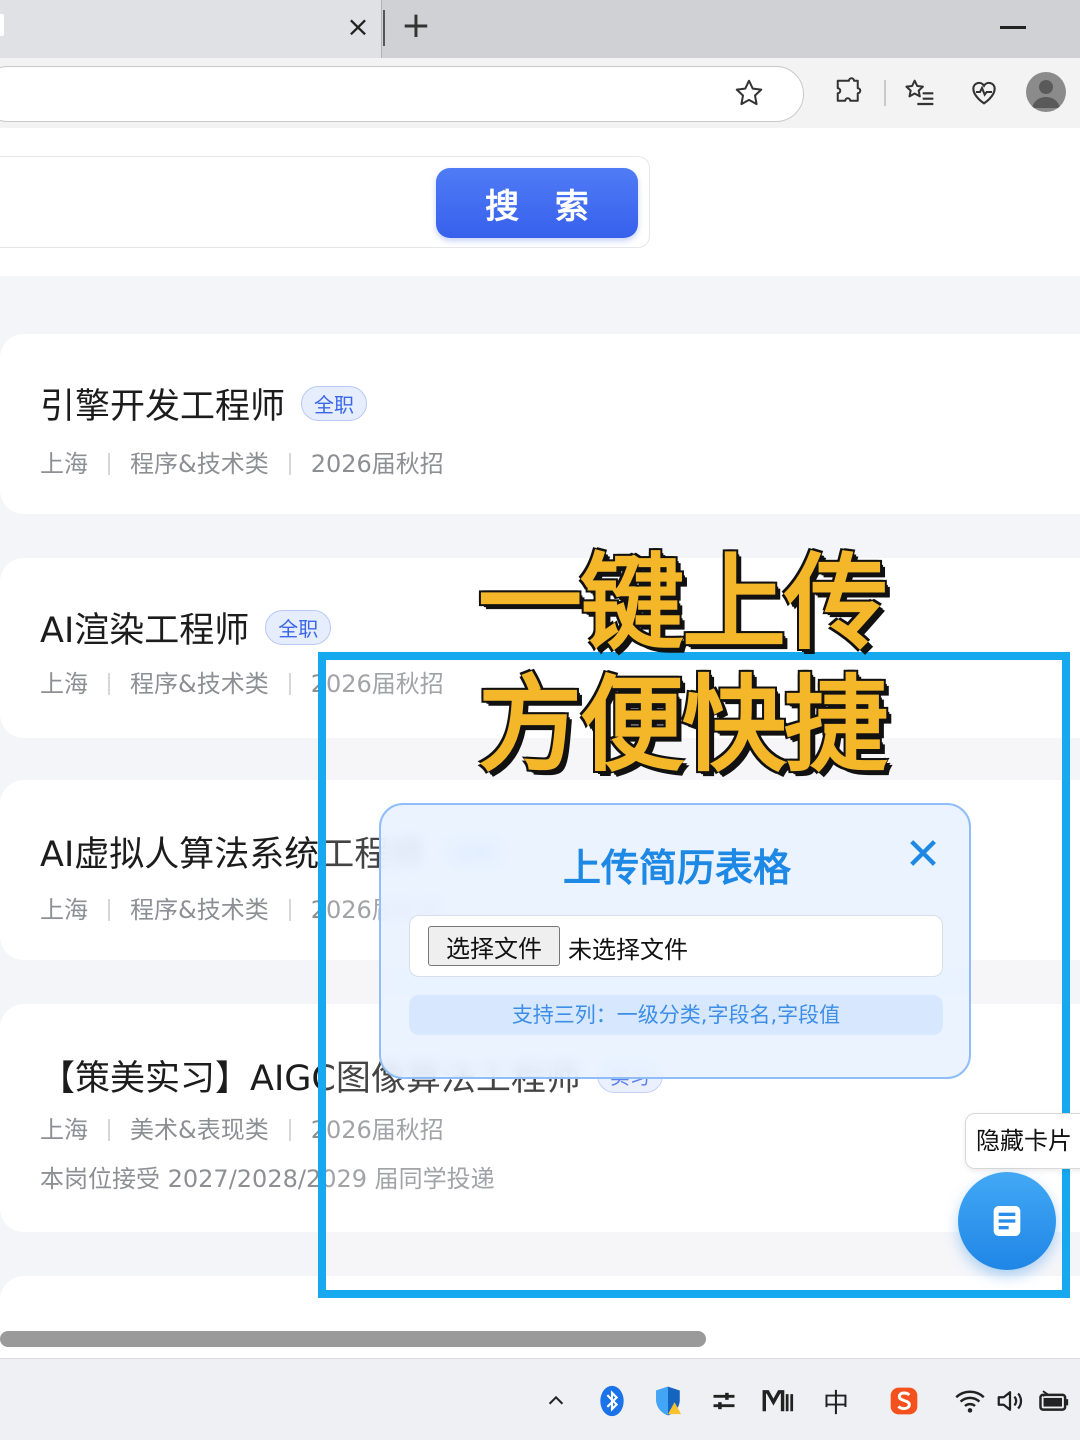 The height and width of the screenshot is (1440, 1080). Describe the element at coordinates (377, 464) in the screenshot. I see `job-batch: 2026届秋招` at that location.